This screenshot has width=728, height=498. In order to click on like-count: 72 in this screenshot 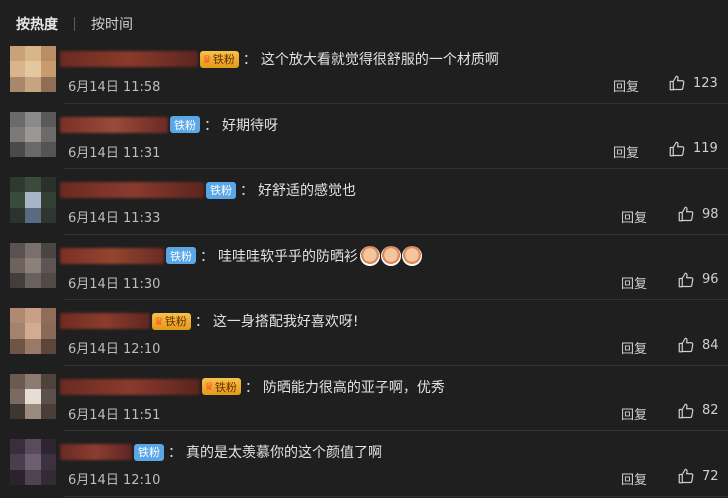, I will do `click(710, 476)`.